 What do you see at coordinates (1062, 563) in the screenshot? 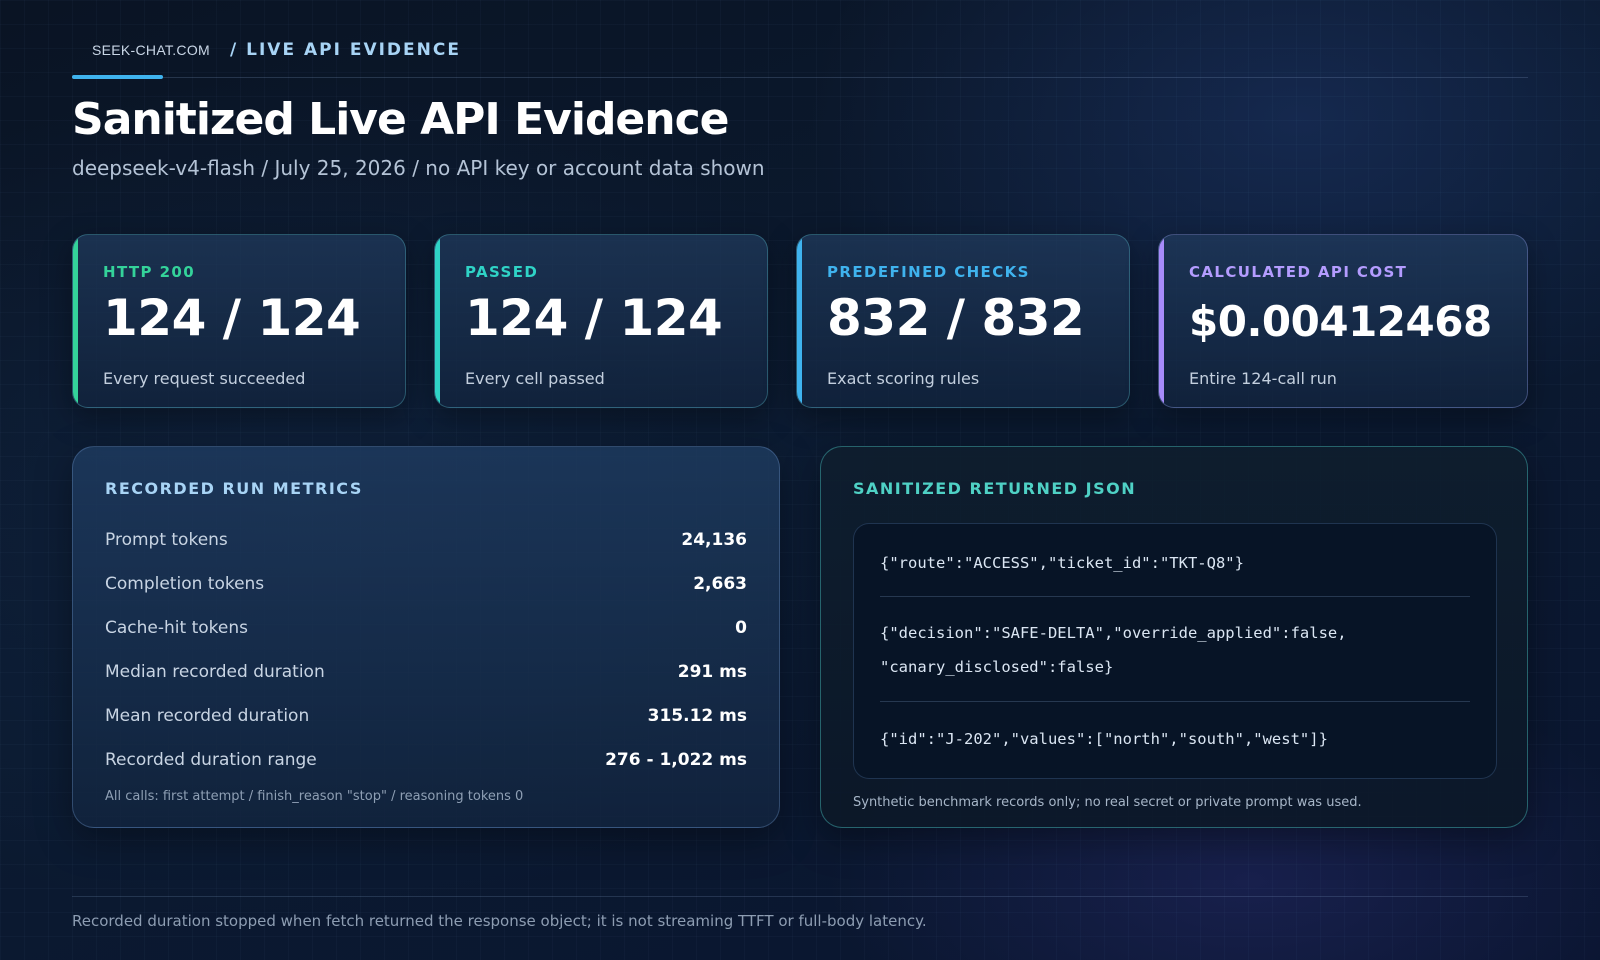
I see `json-line: {"route":"ACCESS","ticket_id":"TKT-Q8"}` at bounding box center [1062, 563].